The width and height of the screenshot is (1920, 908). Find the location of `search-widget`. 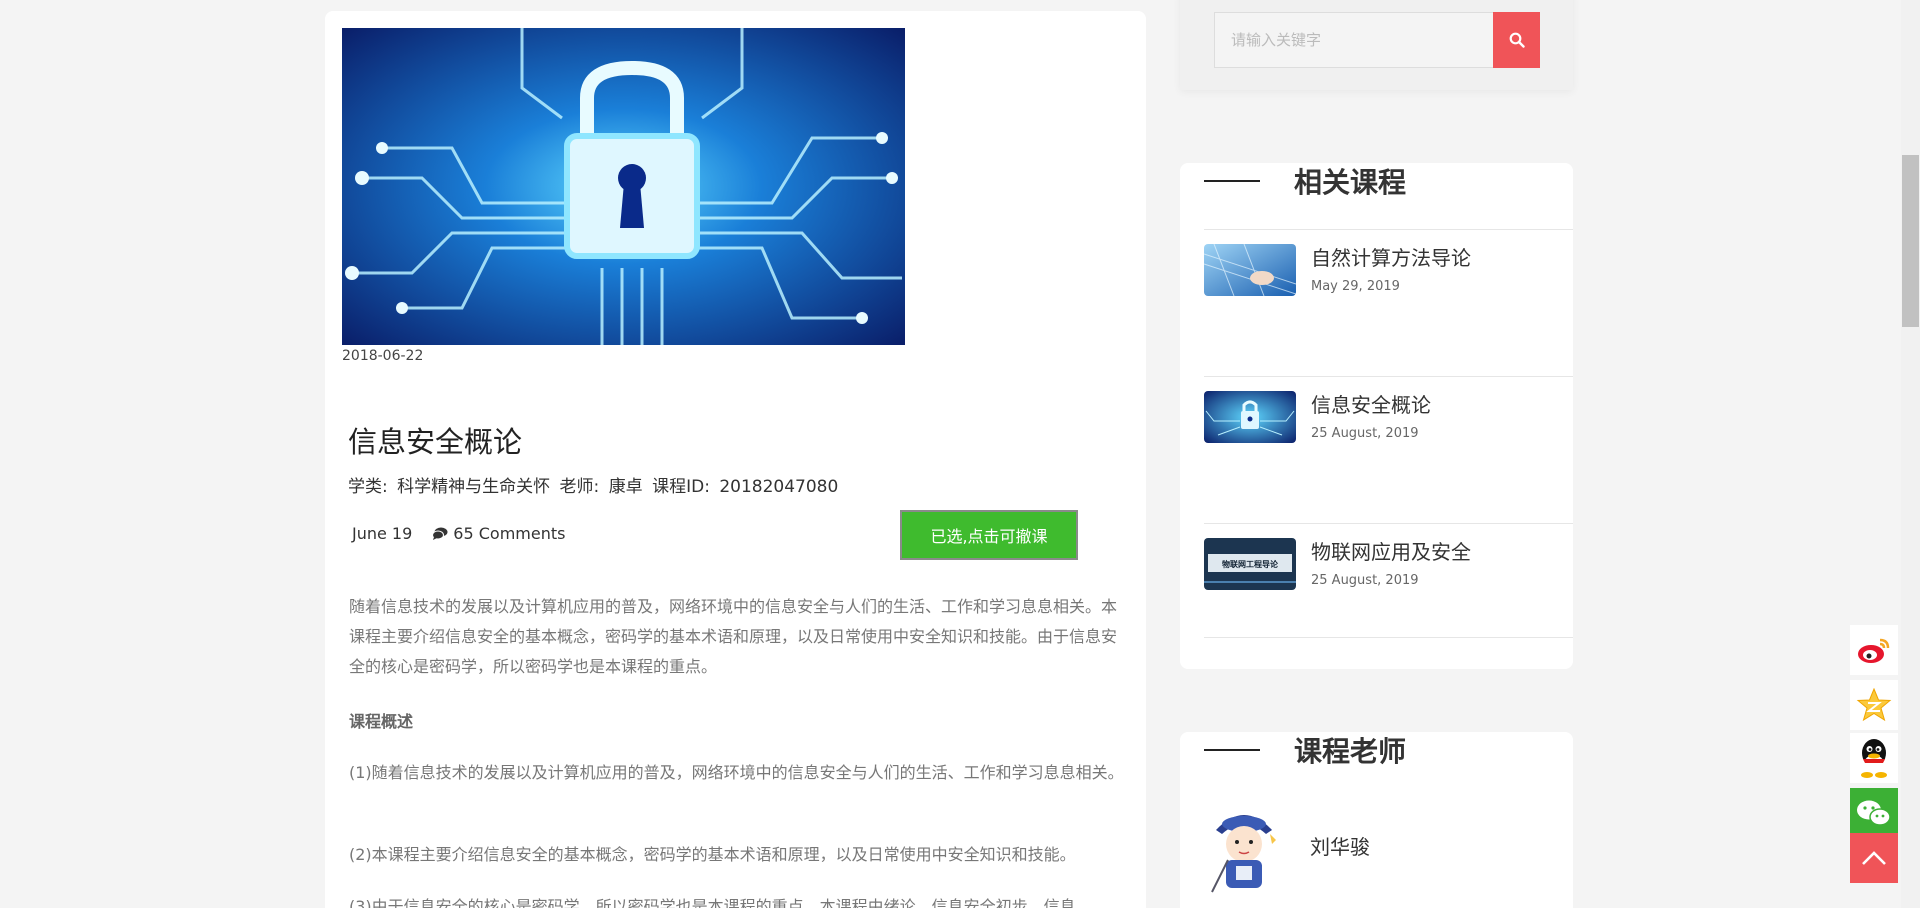

search-widget is located at coordinates (1376, 45).